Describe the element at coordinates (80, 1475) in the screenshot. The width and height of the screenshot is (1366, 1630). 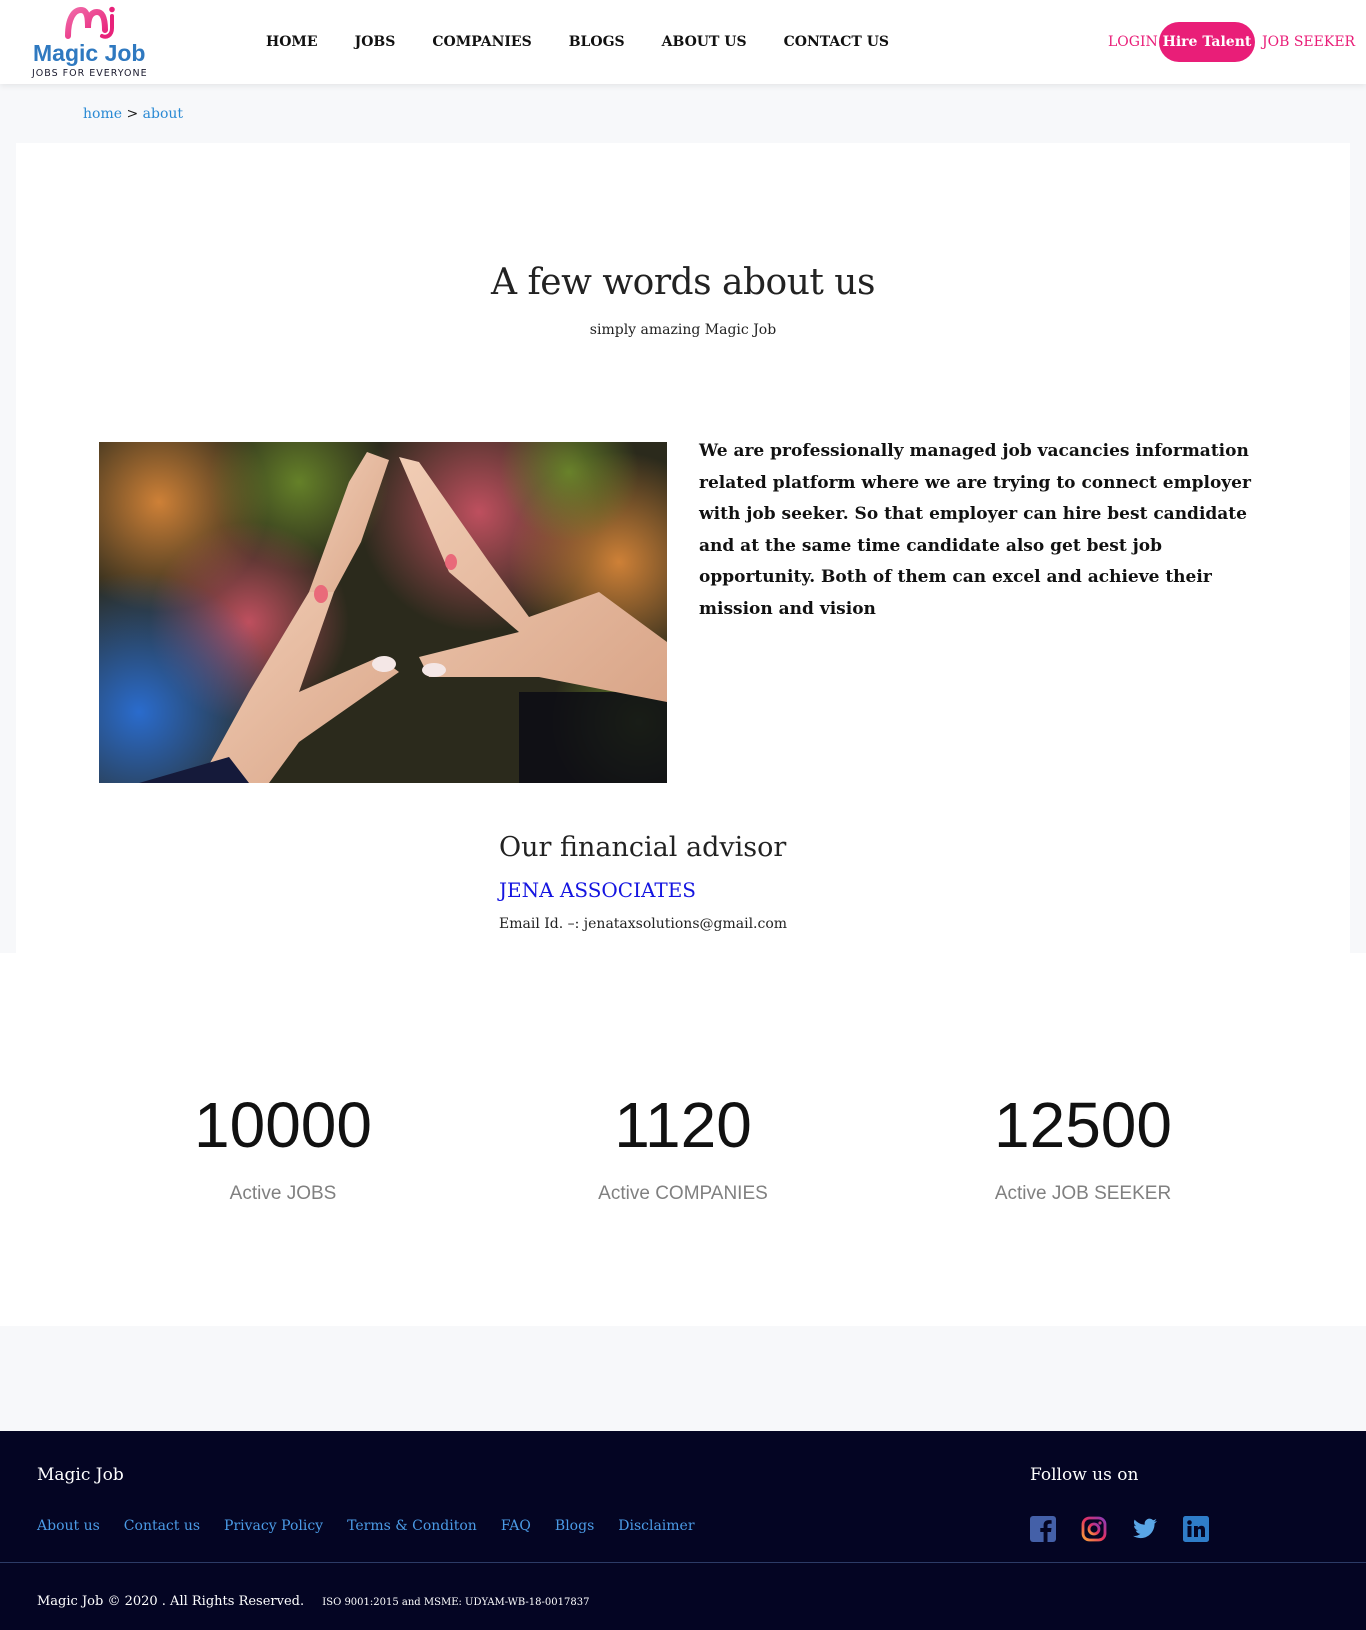
I see `footer-brand: Magic Job` at that location.